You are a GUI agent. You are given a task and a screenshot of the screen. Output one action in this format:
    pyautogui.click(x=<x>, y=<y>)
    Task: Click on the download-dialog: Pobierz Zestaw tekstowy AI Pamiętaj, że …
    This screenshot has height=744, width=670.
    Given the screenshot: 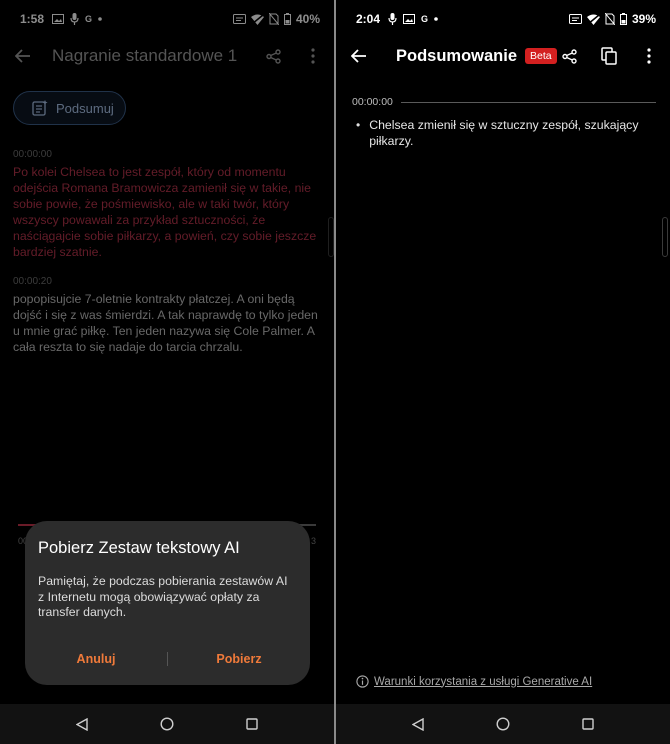 What is the action you would take?
    pyautogui.click(x=167, y=603)
    